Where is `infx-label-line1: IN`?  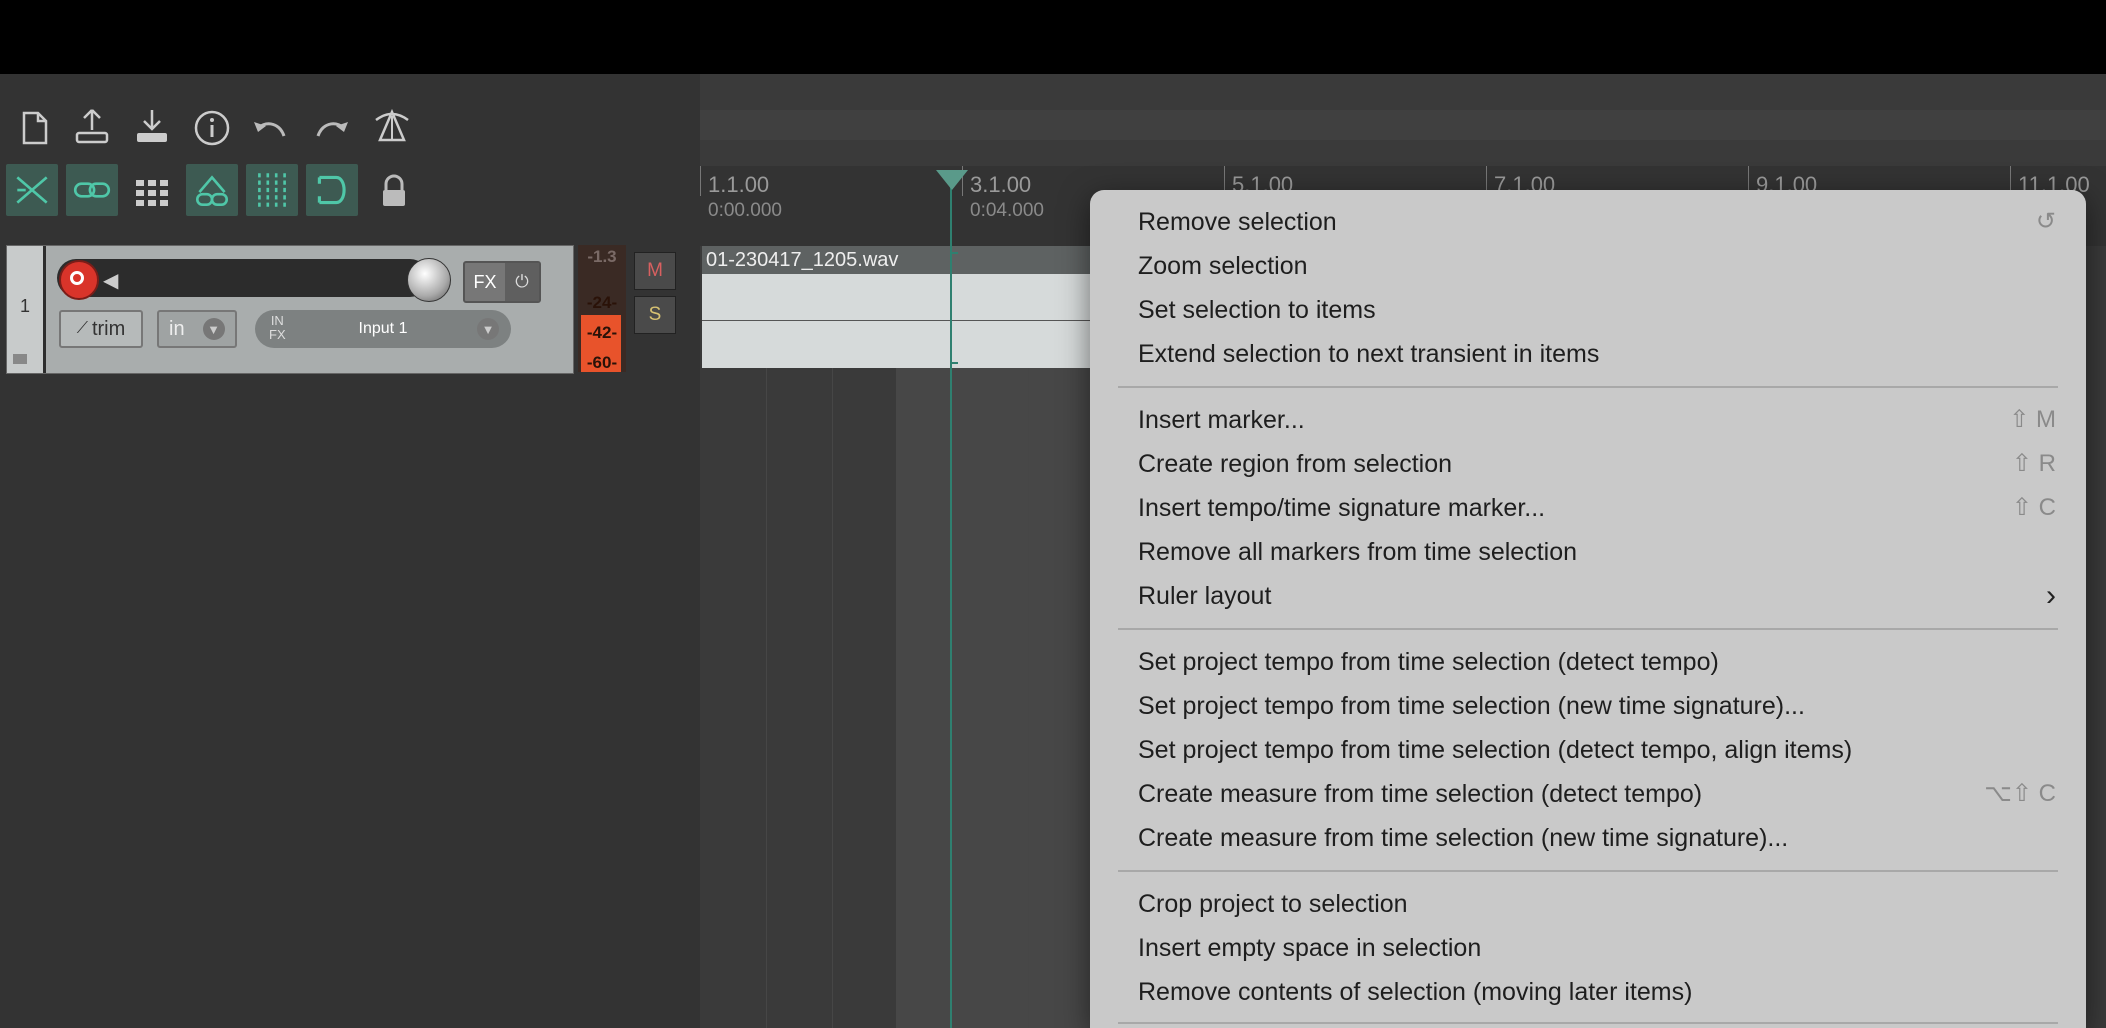 infx-label-line1: IN is located at coordinates (277, 320).